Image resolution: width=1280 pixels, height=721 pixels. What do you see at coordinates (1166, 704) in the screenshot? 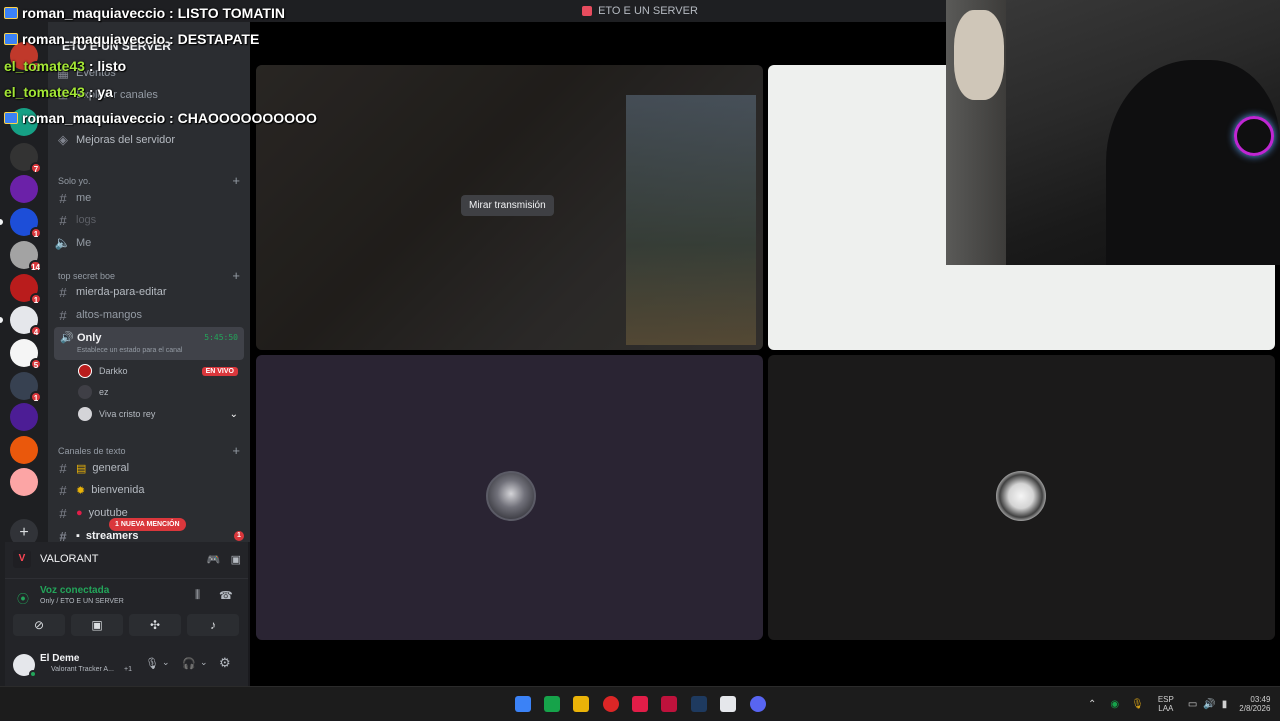
I see `language-indicator: ESP LAA` at bounding box center [1166, 704].